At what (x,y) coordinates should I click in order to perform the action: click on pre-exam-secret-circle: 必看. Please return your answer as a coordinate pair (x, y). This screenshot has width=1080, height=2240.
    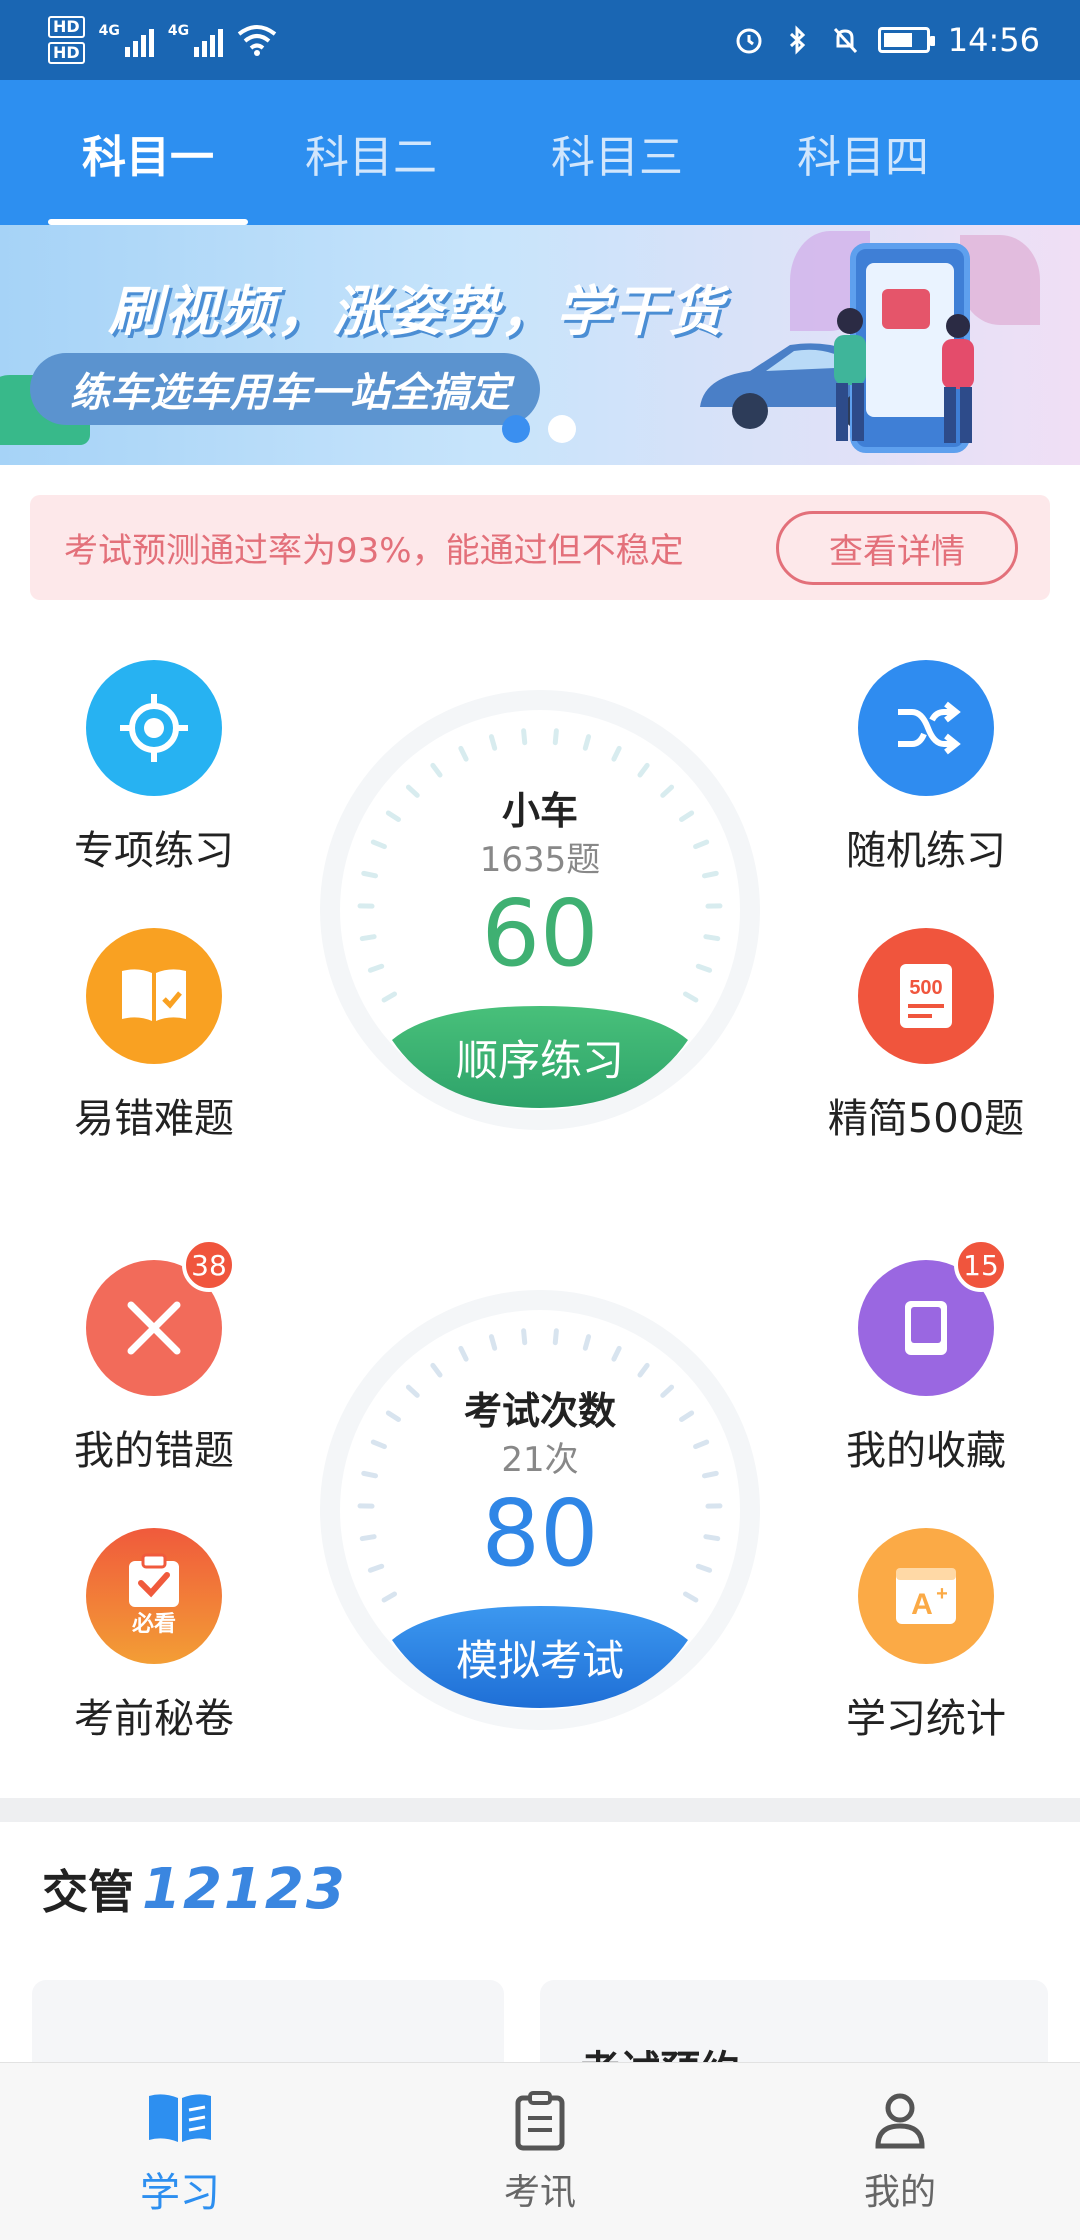
    Looking at the image, I should click on (154, 1596).